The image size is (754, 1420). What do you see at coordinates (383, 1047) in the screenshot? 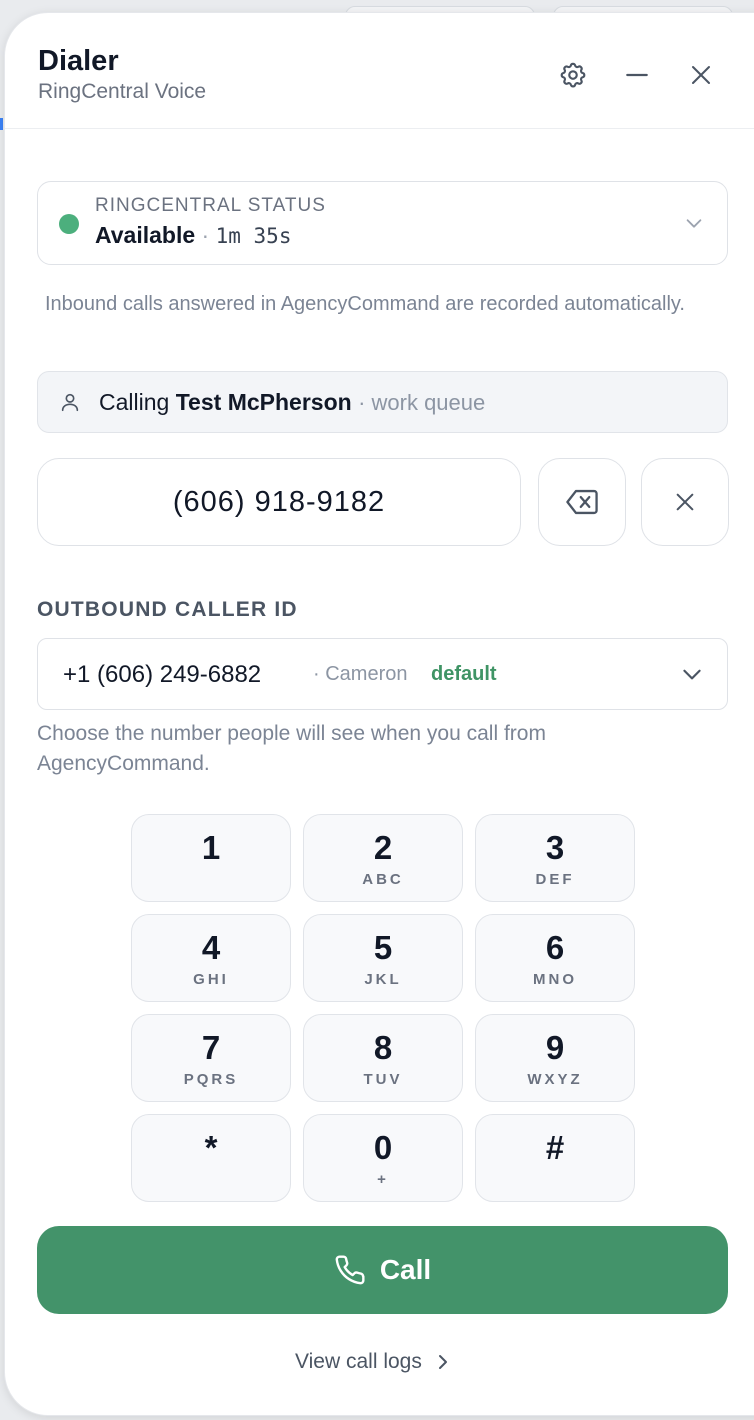
I see `key-digit: 8` at bounding box center [383, 1047].